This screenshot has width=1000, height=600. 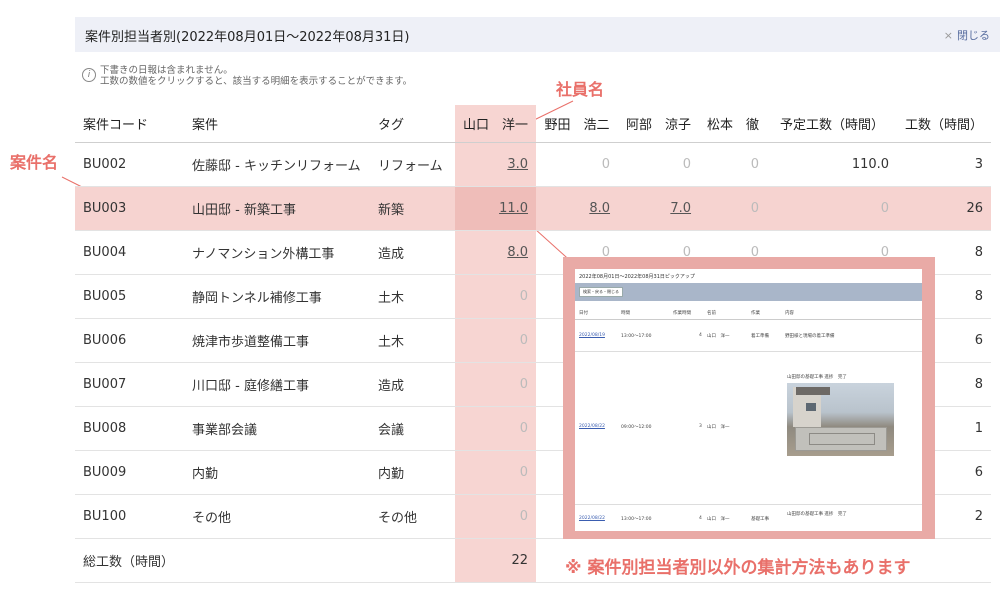 I want to click on notice-text: ※ 案件別担当者別以外の集計方法もあります, so click(x=738, y=568).